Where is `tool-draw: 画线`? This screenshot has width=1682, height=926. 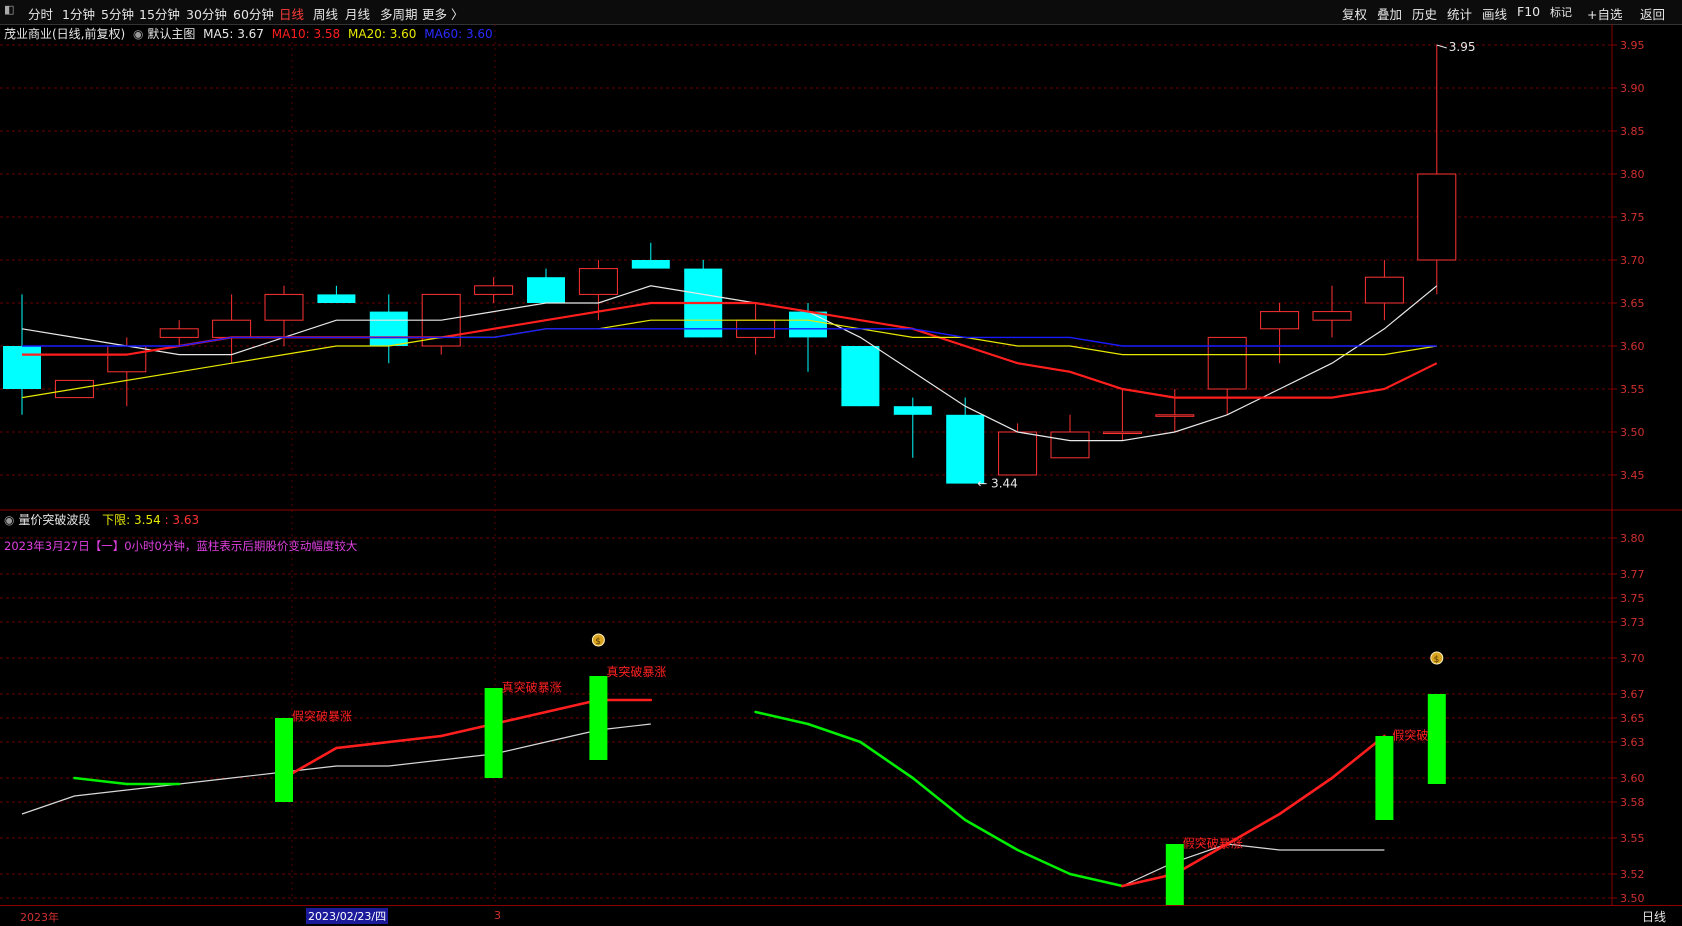 tool-draw: 画线 is located at coordinates (1494, 13).